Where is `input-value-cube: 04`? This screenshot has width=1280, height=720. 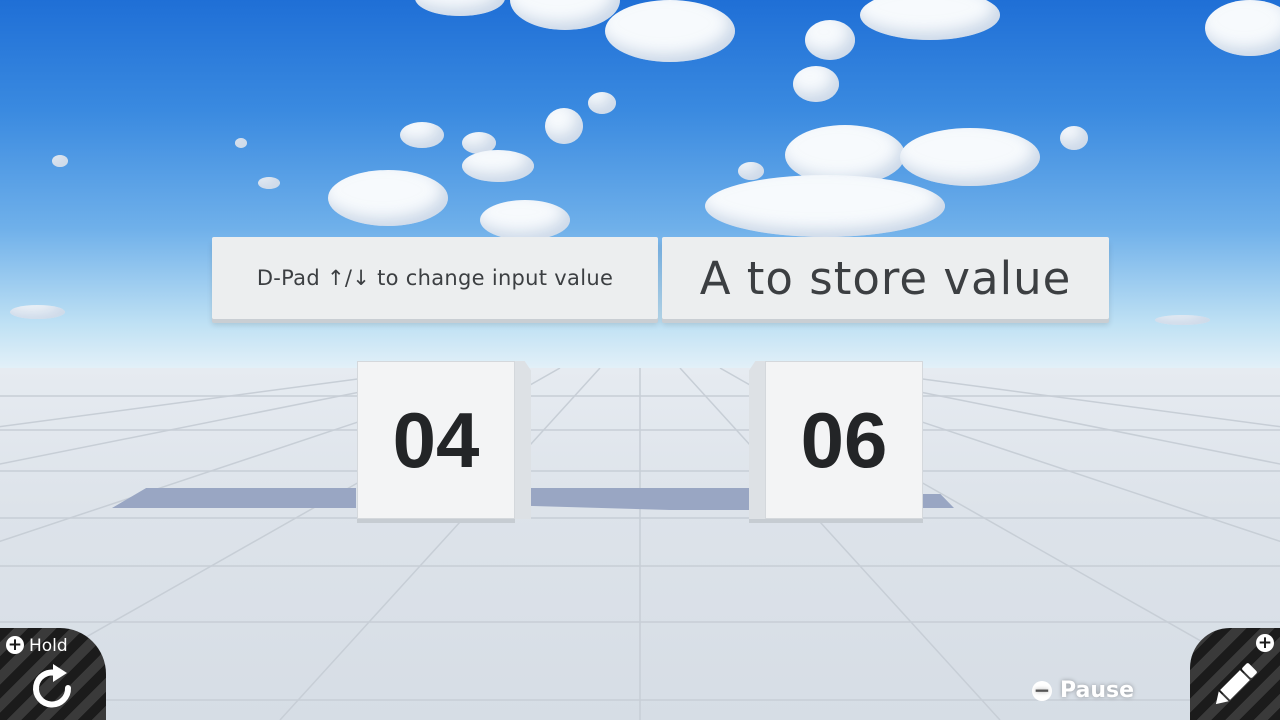
input-value-cube: 04 is located at coordinates (444, 442).